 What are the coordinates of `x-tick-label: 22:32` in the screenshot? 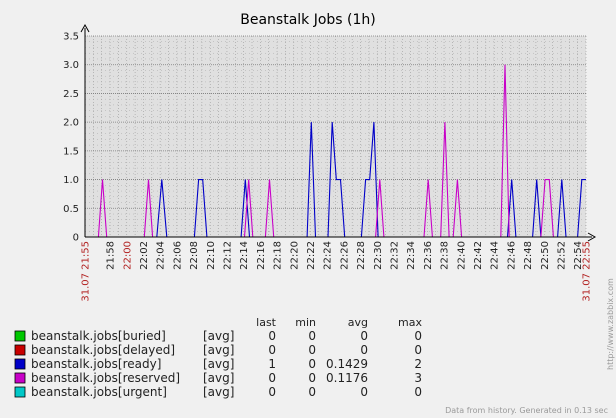 It's located at (394, 255).